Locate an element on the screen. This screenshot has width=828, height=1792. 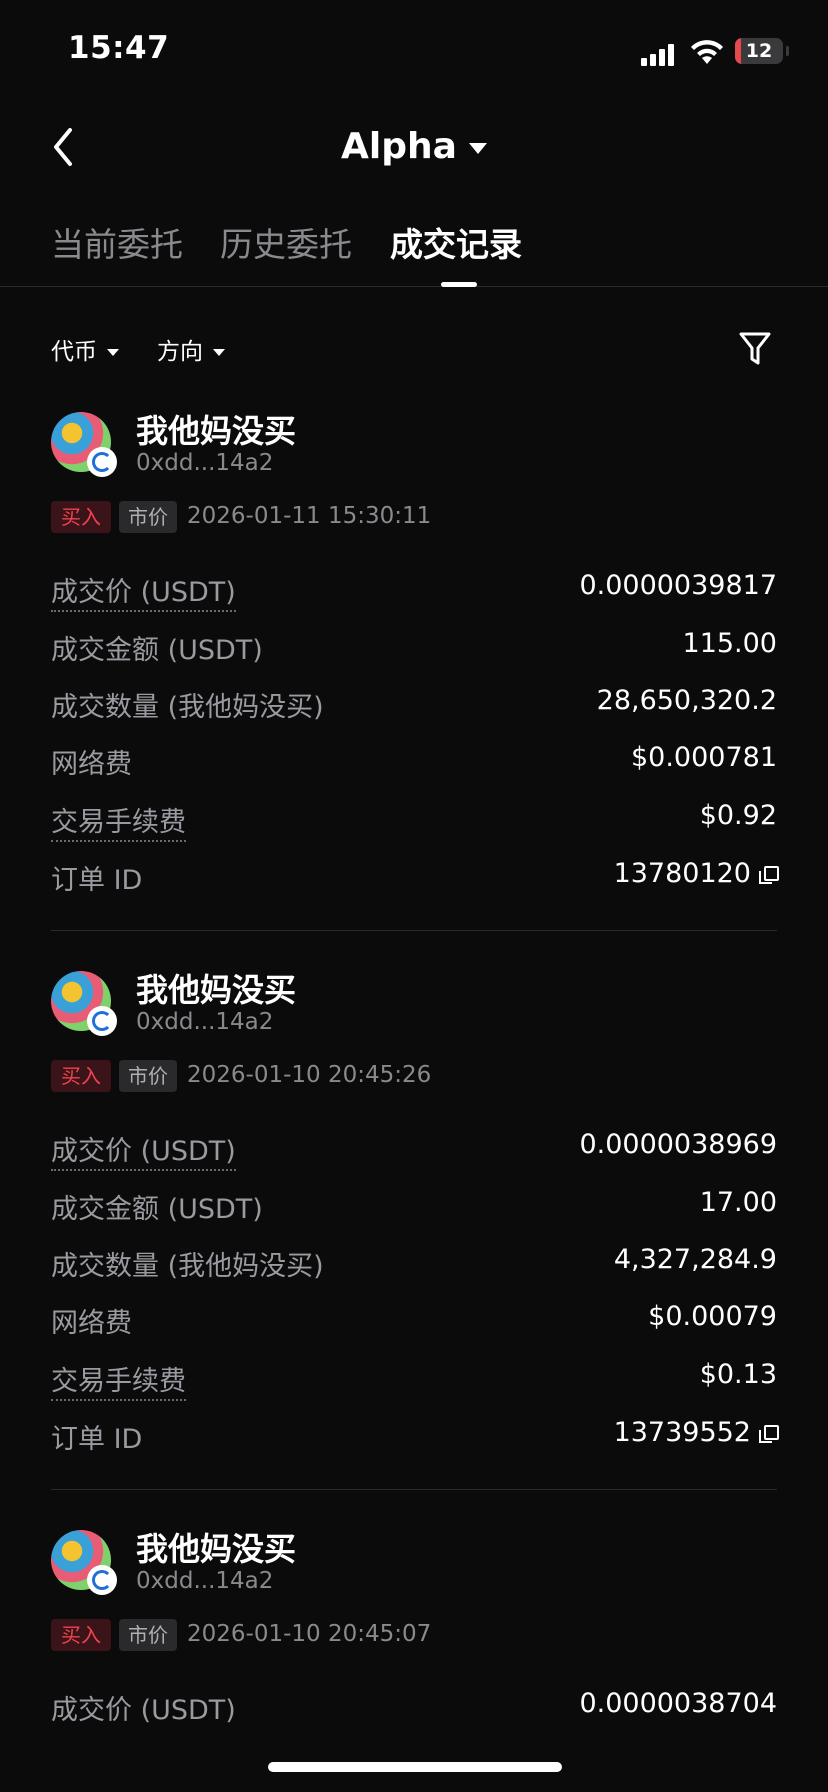
trade-fee-row: 交易手续费 $0.92 is located at coordinates (414, 821).